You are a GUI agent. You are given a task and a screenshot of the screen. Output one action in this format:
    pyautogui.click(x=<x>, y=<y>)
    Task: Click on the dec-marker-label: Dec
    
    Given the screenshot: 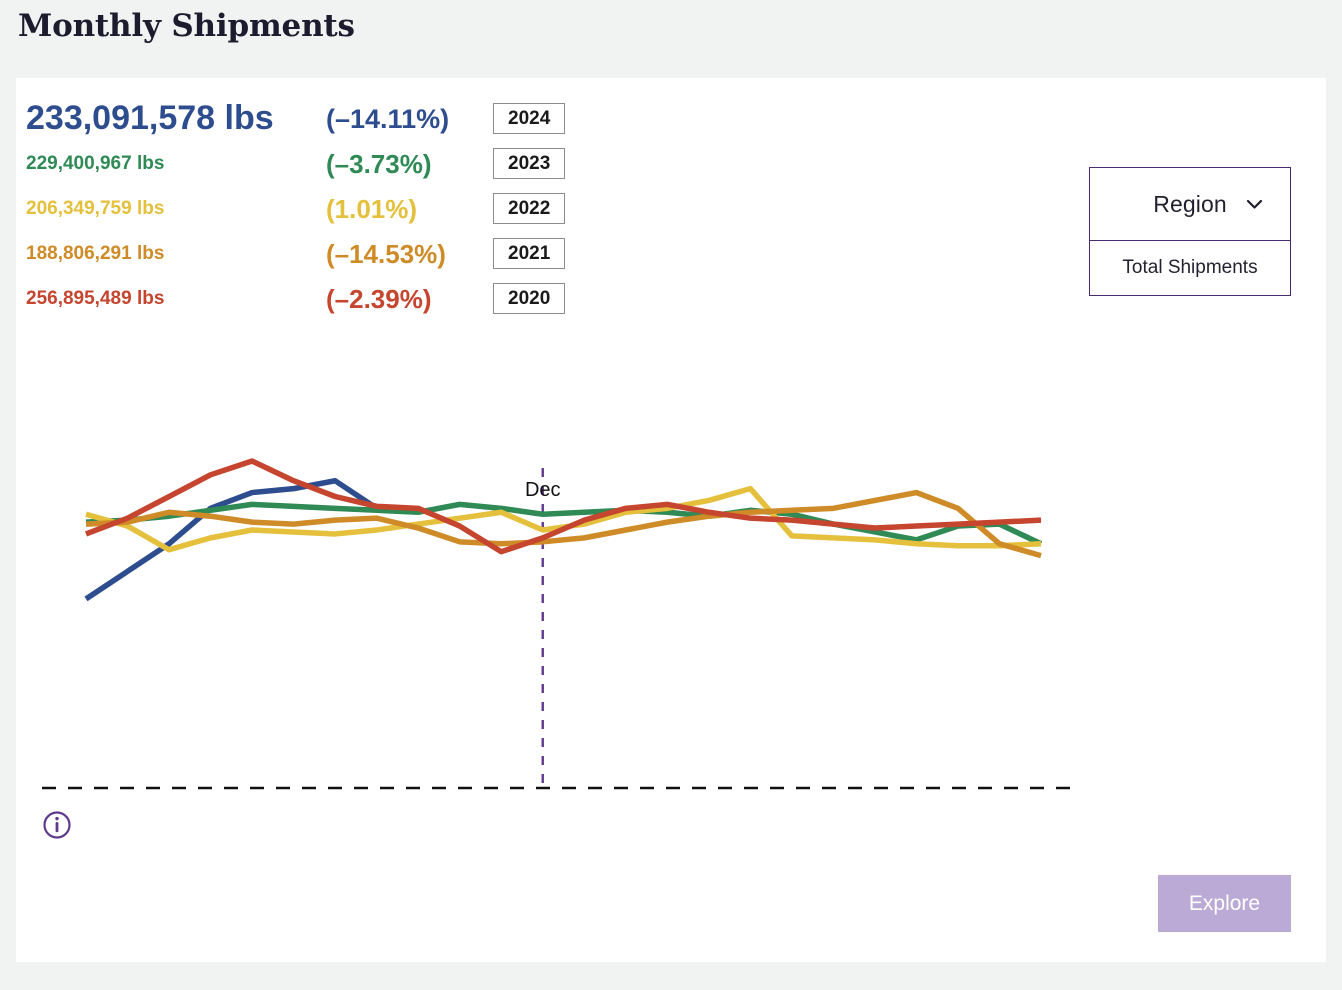 What is the action you would take?
    pyautogui.click(x=543, y=490)
    